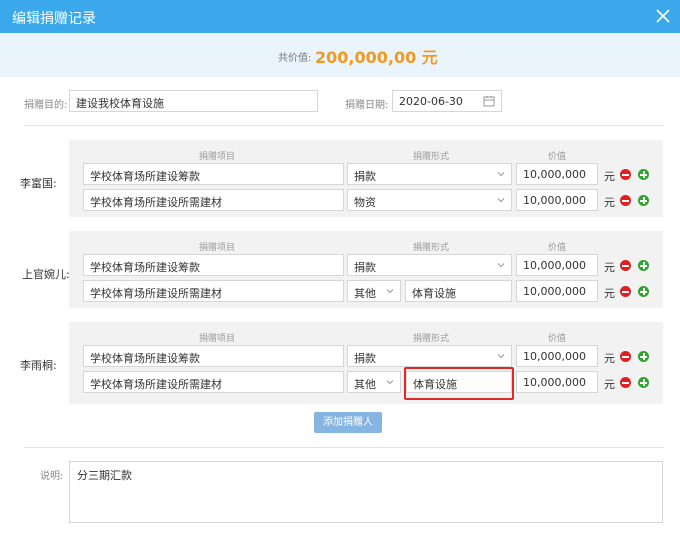  I want to click on total-label: 共价值:, so click(295, 58).